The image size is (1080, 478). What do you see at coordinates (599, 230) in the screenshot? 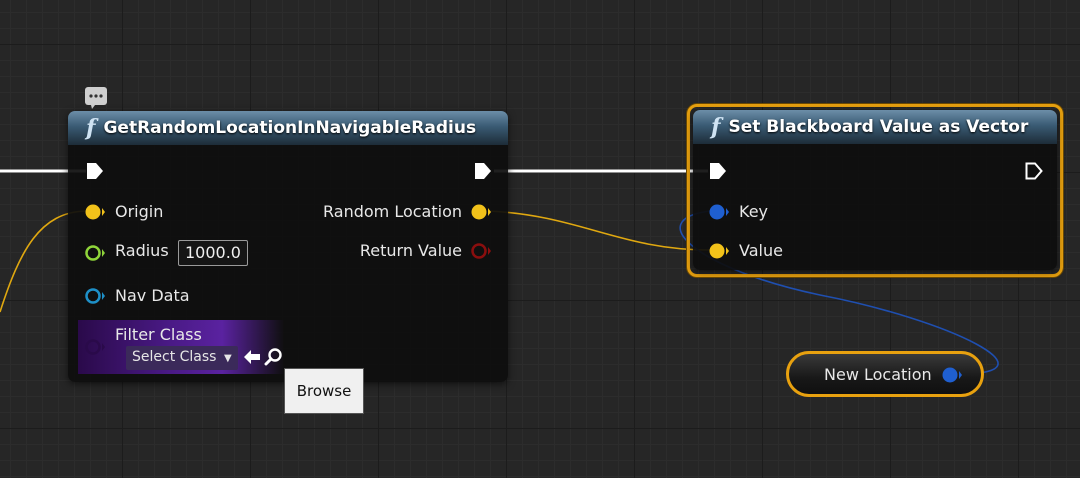
I see `vector-wire` at bounding box center [599, 230].